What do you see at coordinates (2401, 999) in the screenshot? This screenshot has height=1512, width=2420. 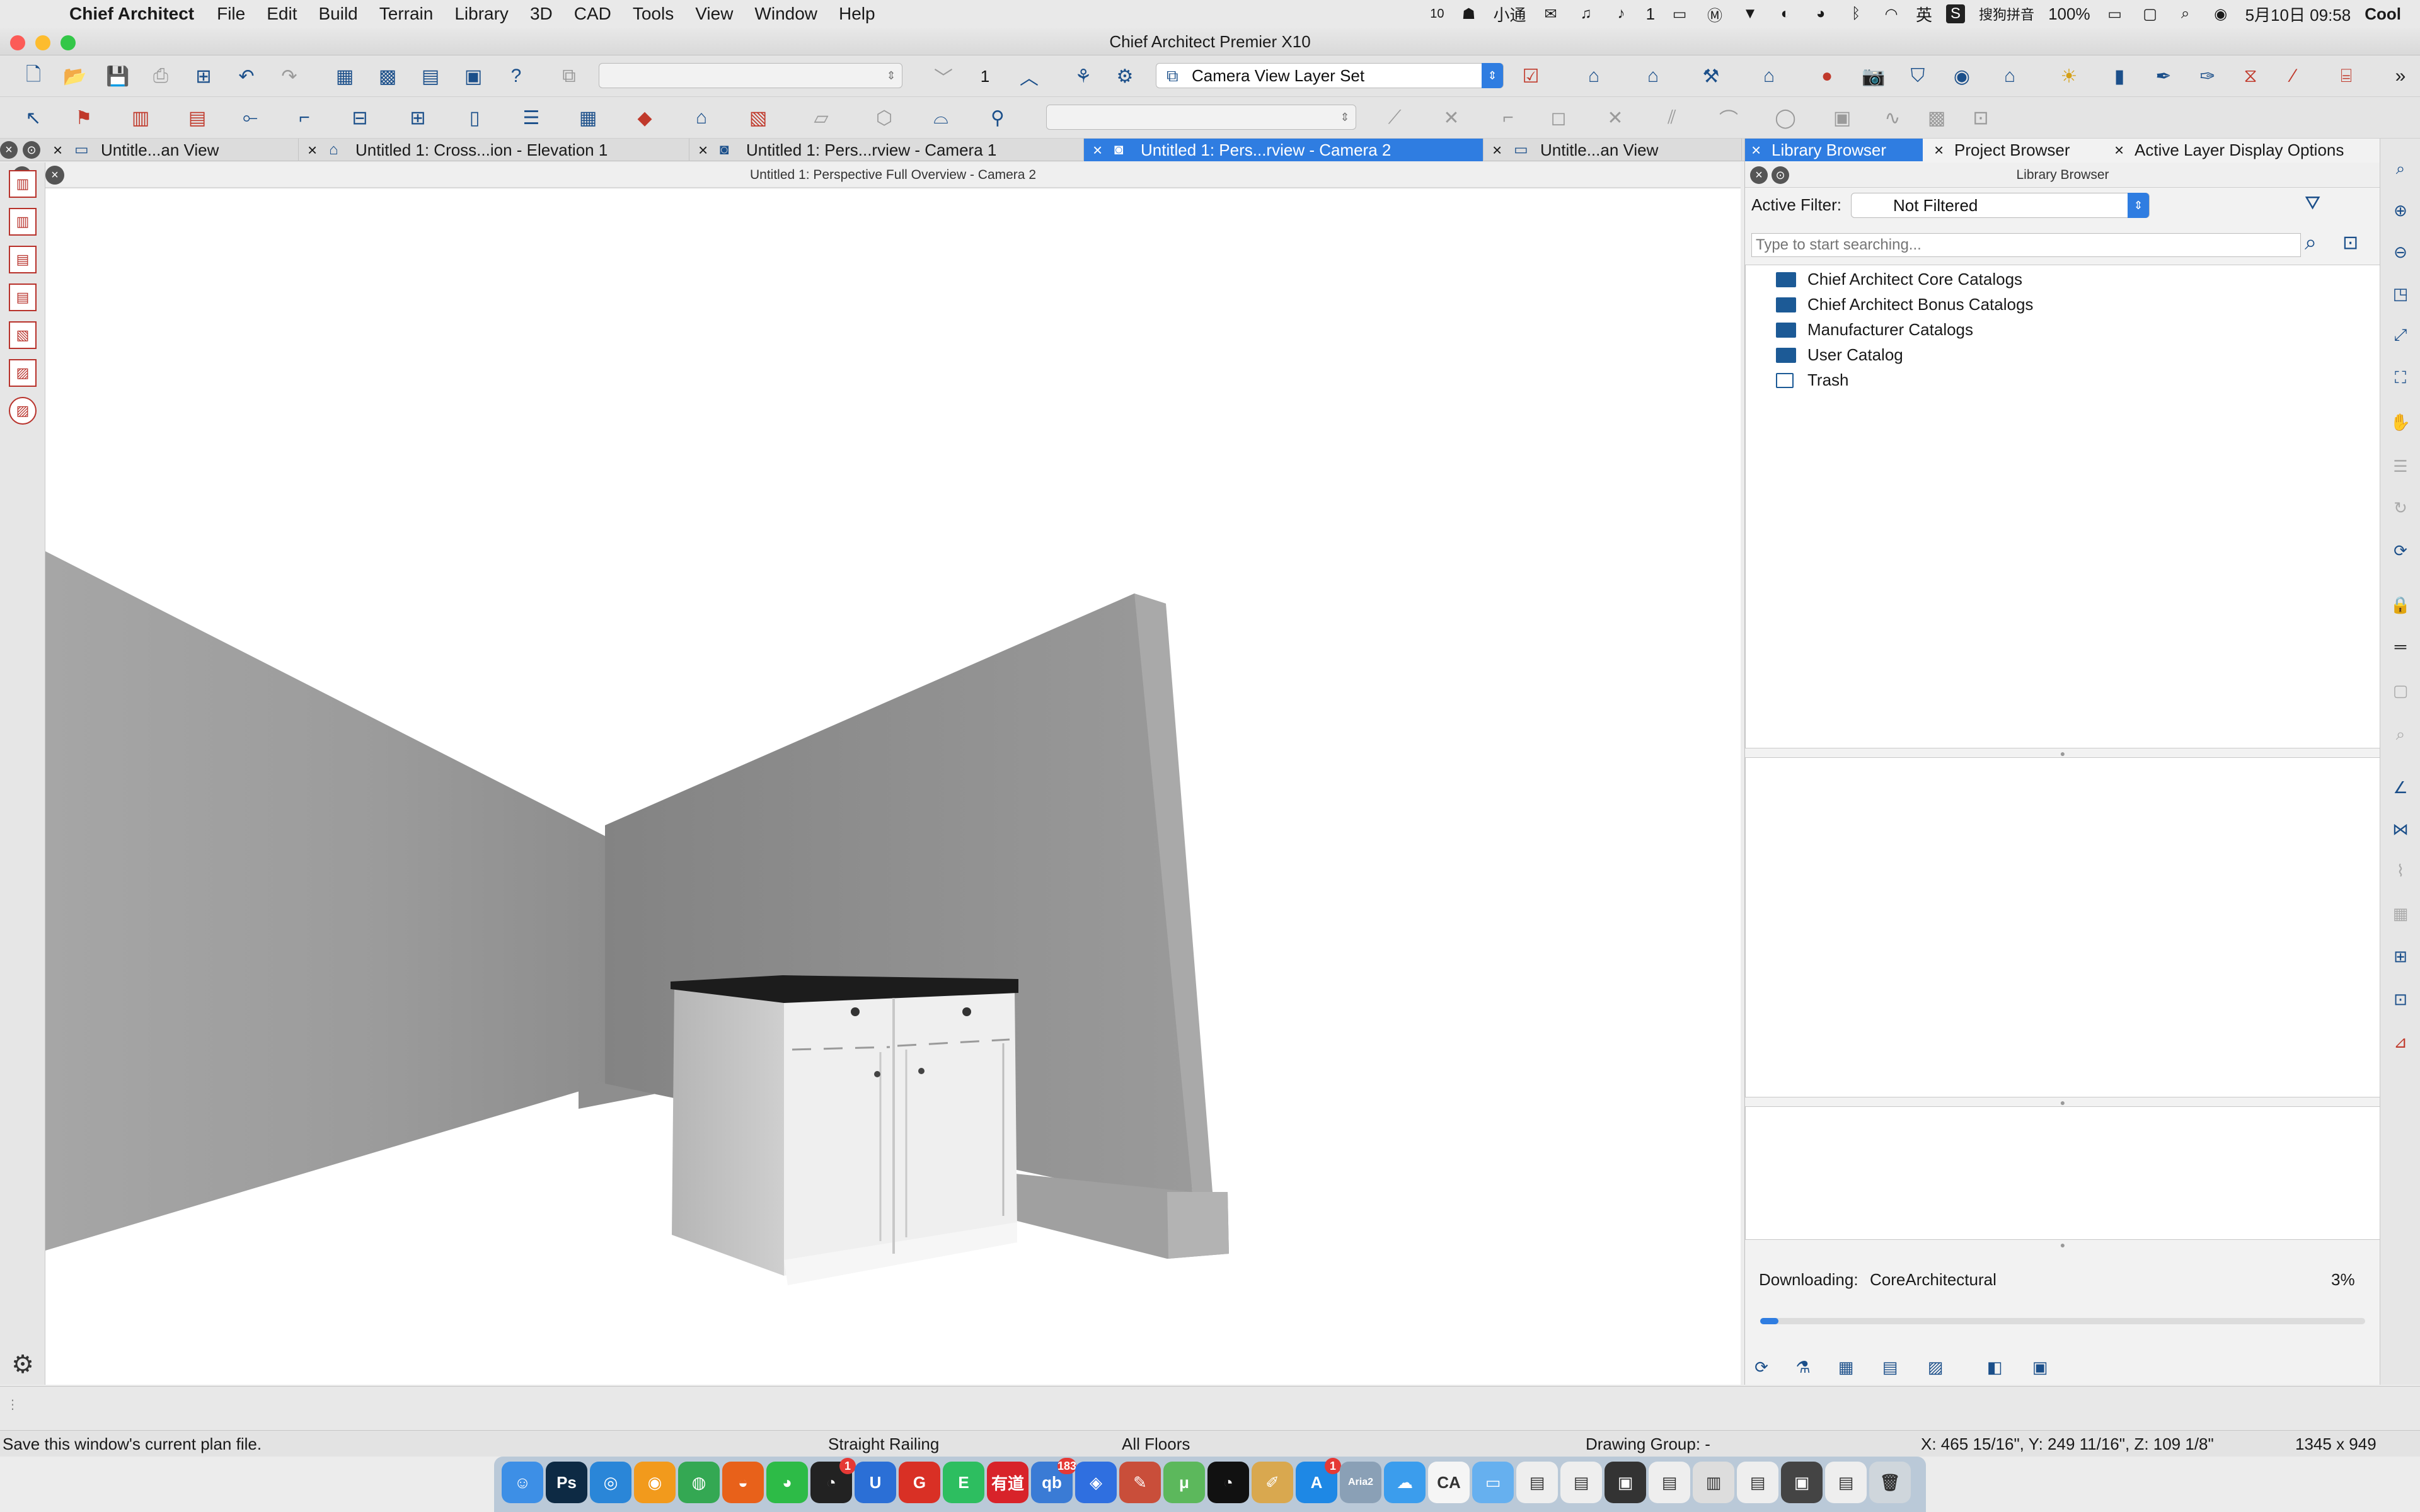 I see `bounding-box-icon: ⊡` at bounding box center [2401, 999].